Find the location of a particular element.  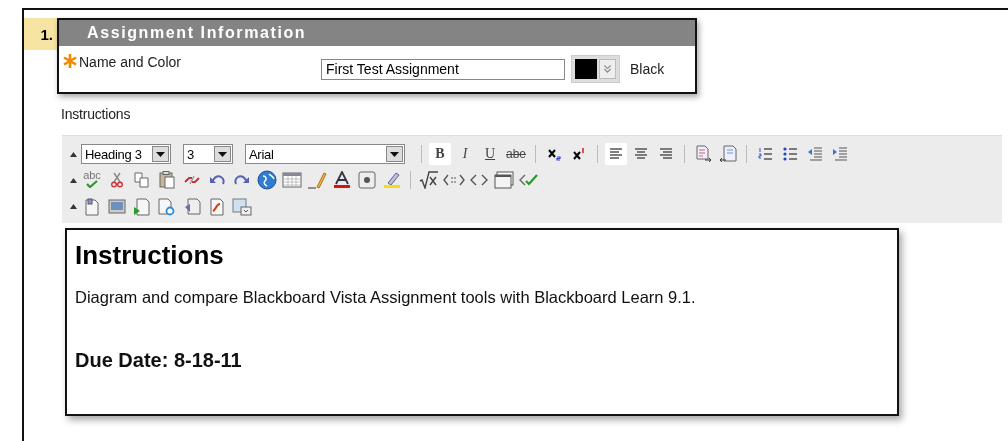

window-icon is located at coordinates (504, 180).